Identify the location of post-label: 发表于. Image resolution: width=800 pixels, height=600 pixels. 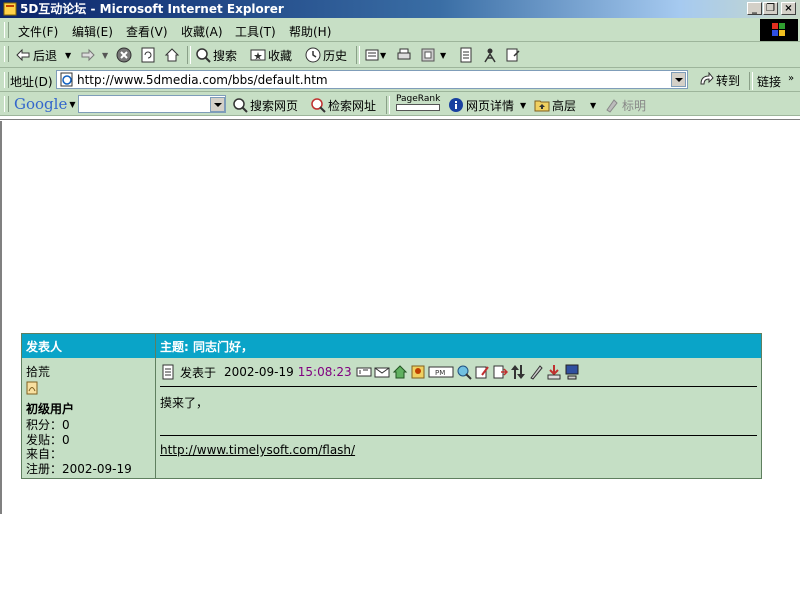
(198, 372).